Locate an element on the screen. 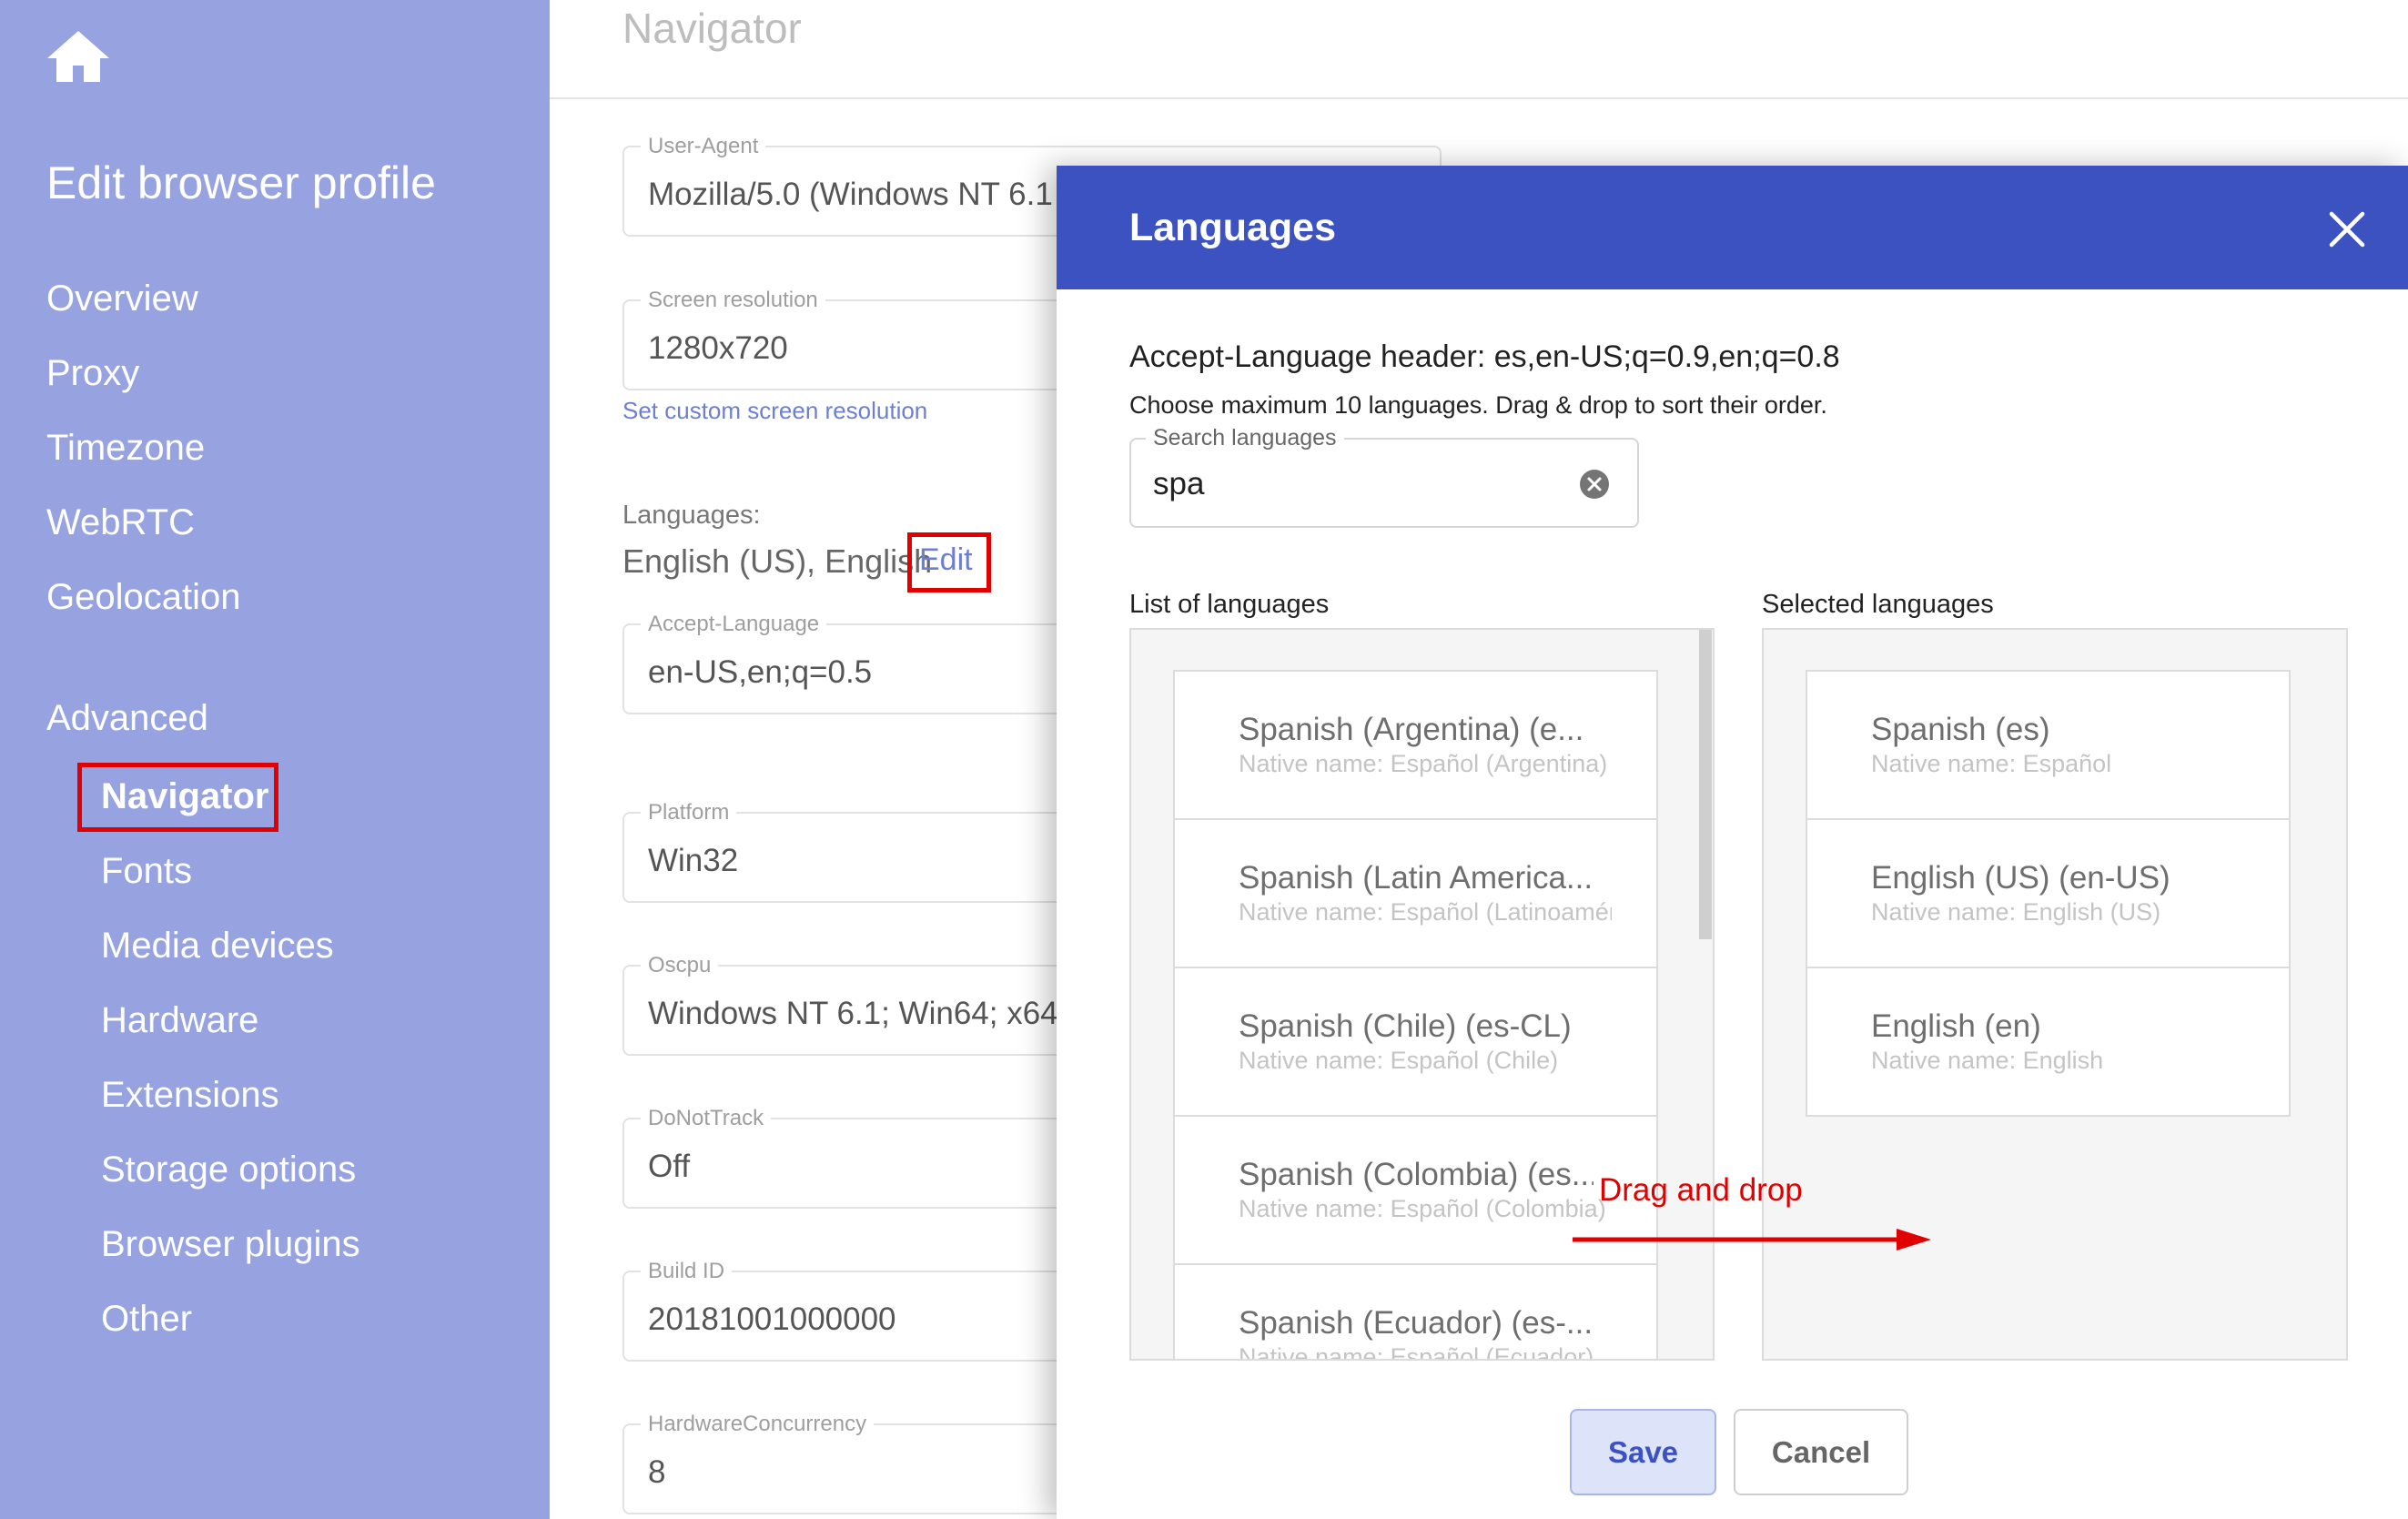 The width and height of the screenshot is (2408, 1519). modal-title: Languages is located at coordinates (1232, 228).